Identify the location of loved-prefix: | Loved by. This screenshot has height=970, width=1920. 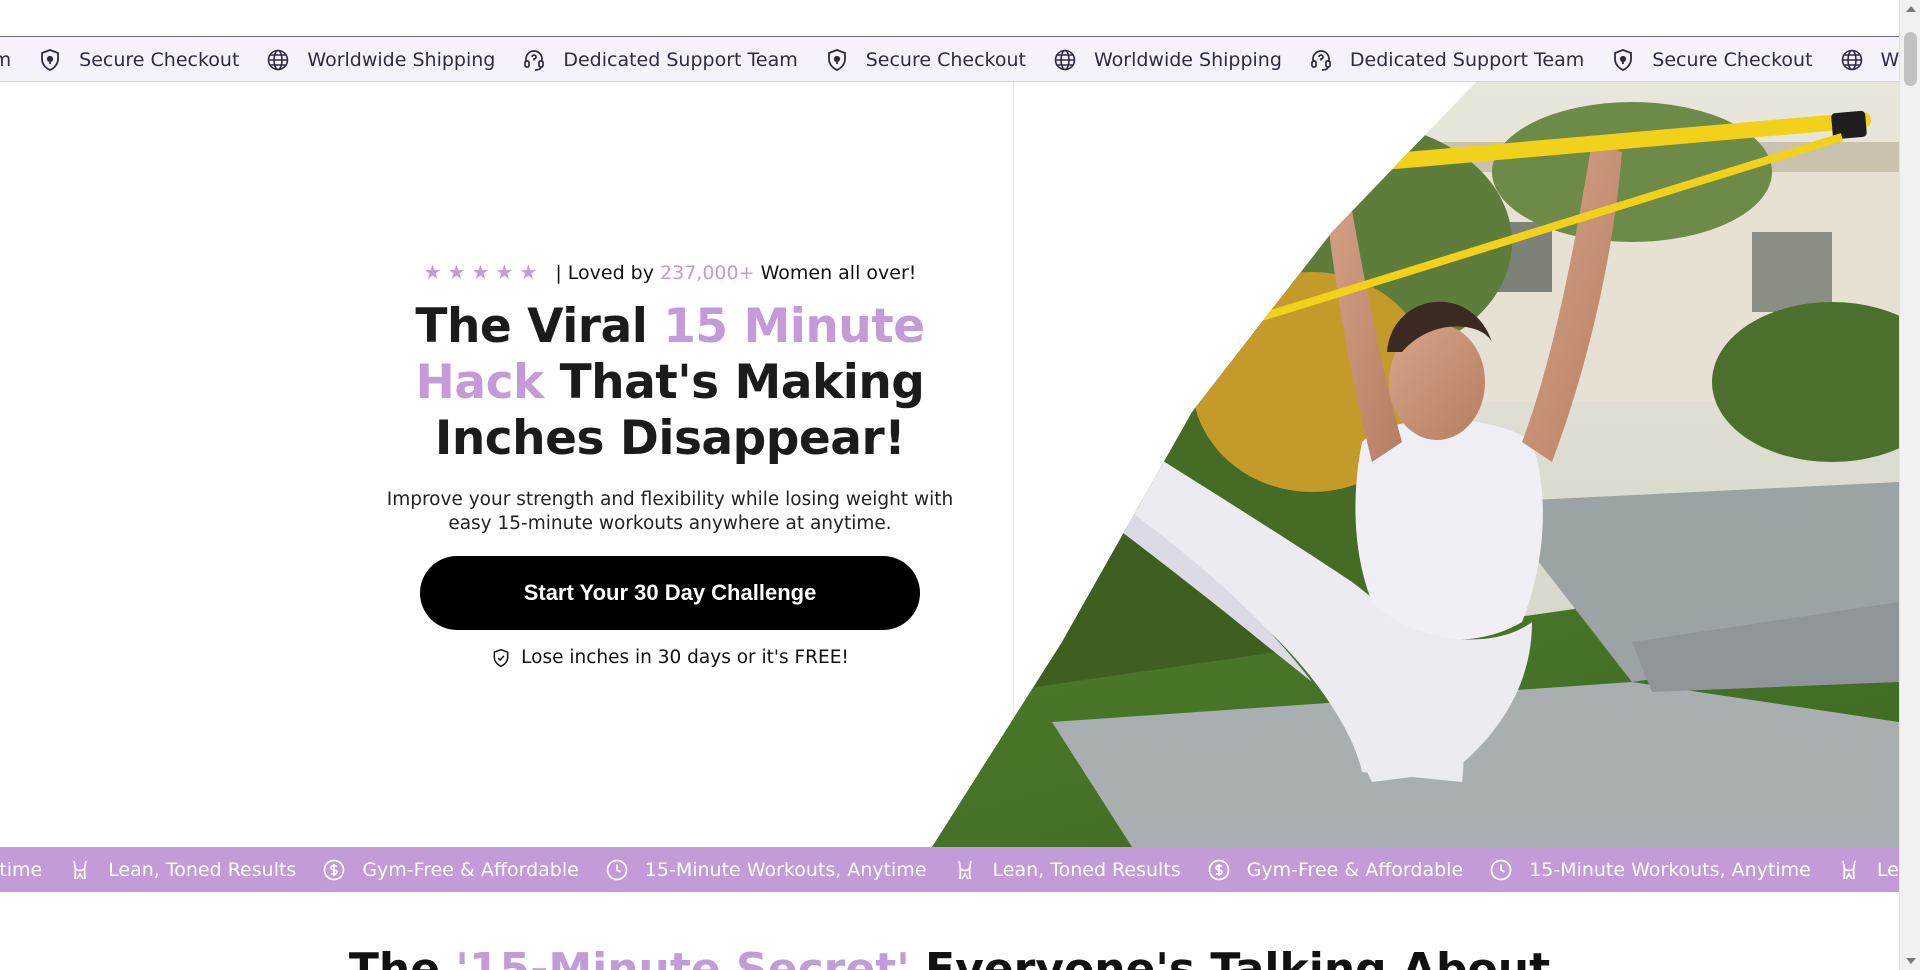
(608, 273).